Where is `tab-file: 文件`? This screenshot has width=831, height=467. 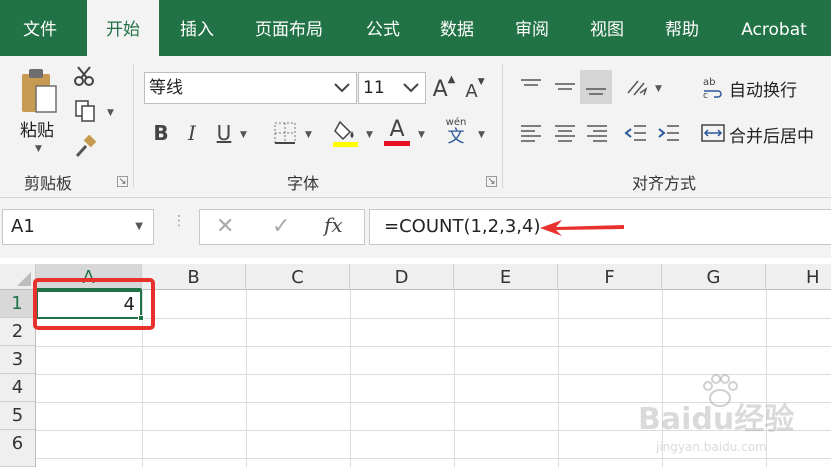
tab-file: 文件 is located at coordinates (40, 28).